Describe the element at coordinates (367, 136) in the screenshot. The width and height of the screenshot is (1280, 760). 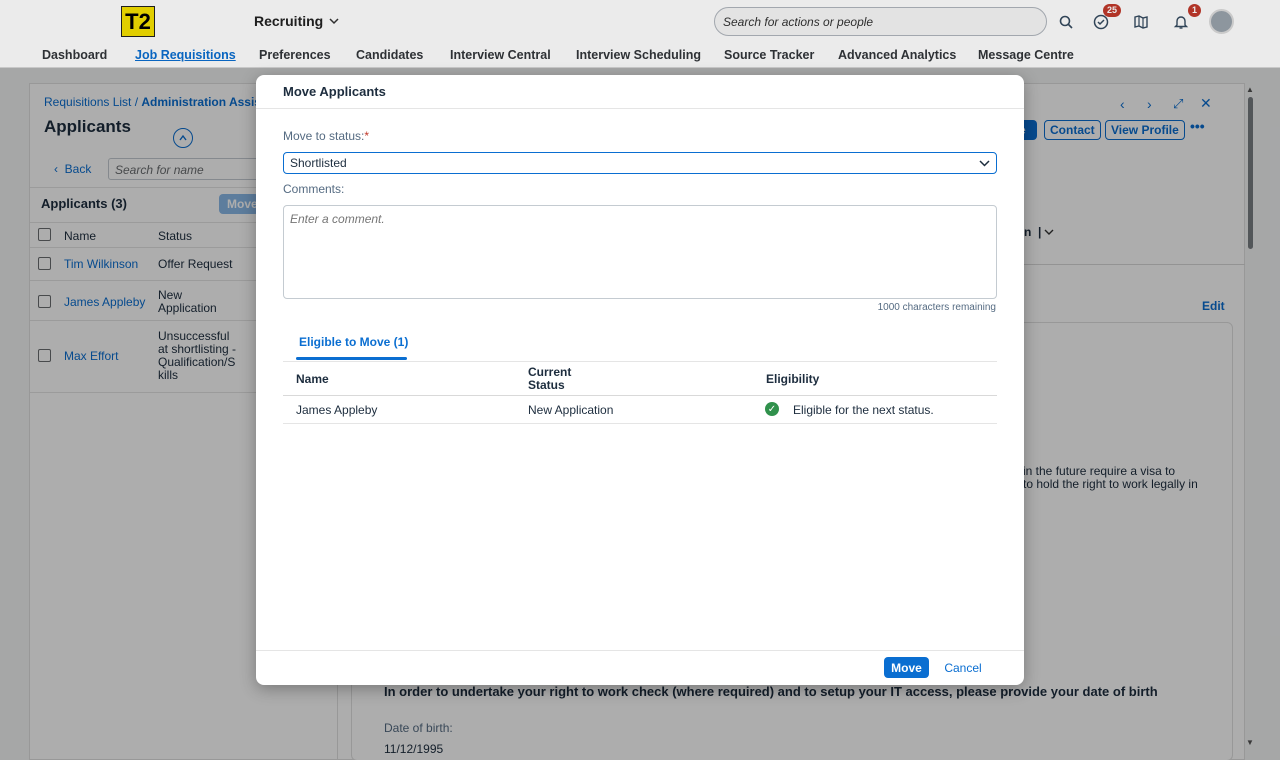
I see `required-mark: *` at that location.